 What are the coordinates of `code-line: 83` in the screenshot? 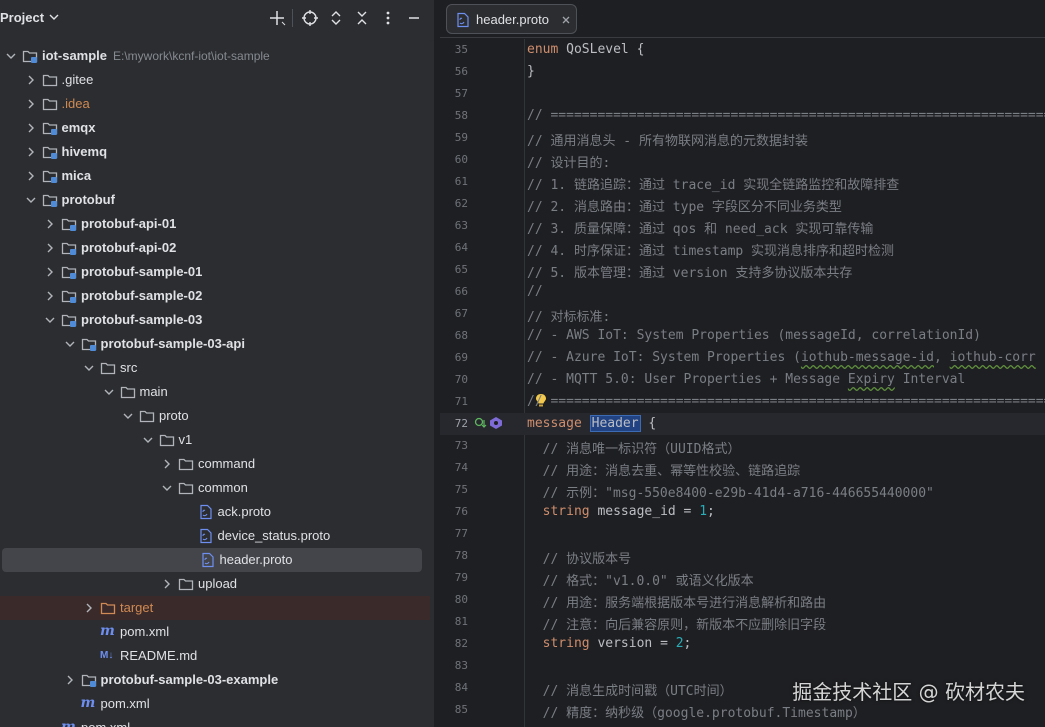 It's located at (742, 666).